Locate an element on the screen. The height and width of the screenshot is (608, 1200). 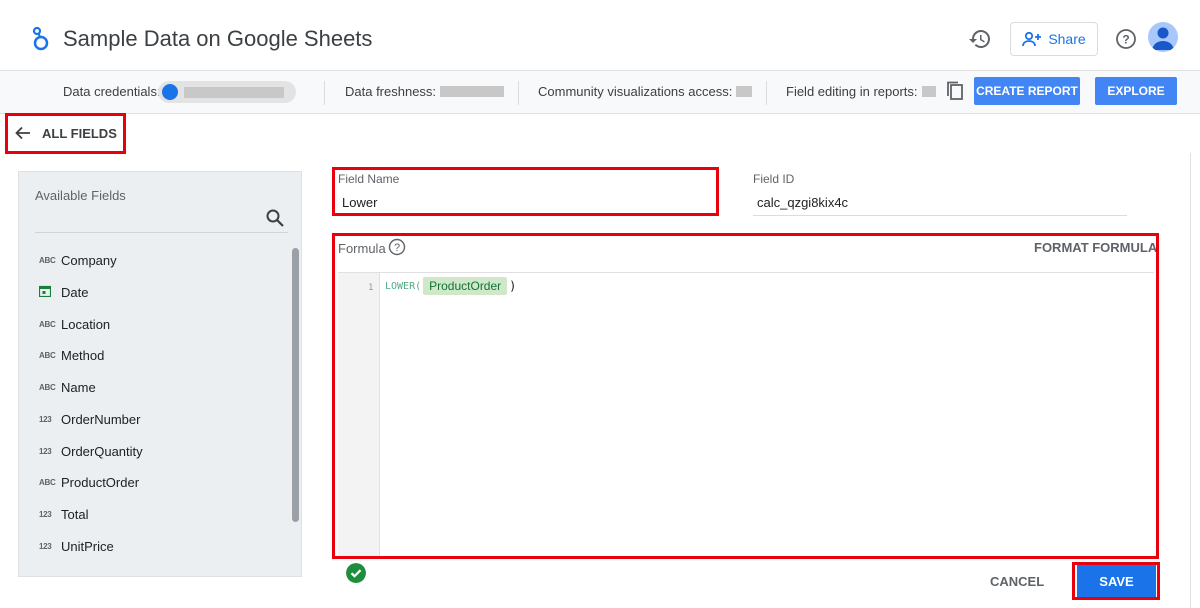
check-circle-icon is located at coordinates (356, 573).